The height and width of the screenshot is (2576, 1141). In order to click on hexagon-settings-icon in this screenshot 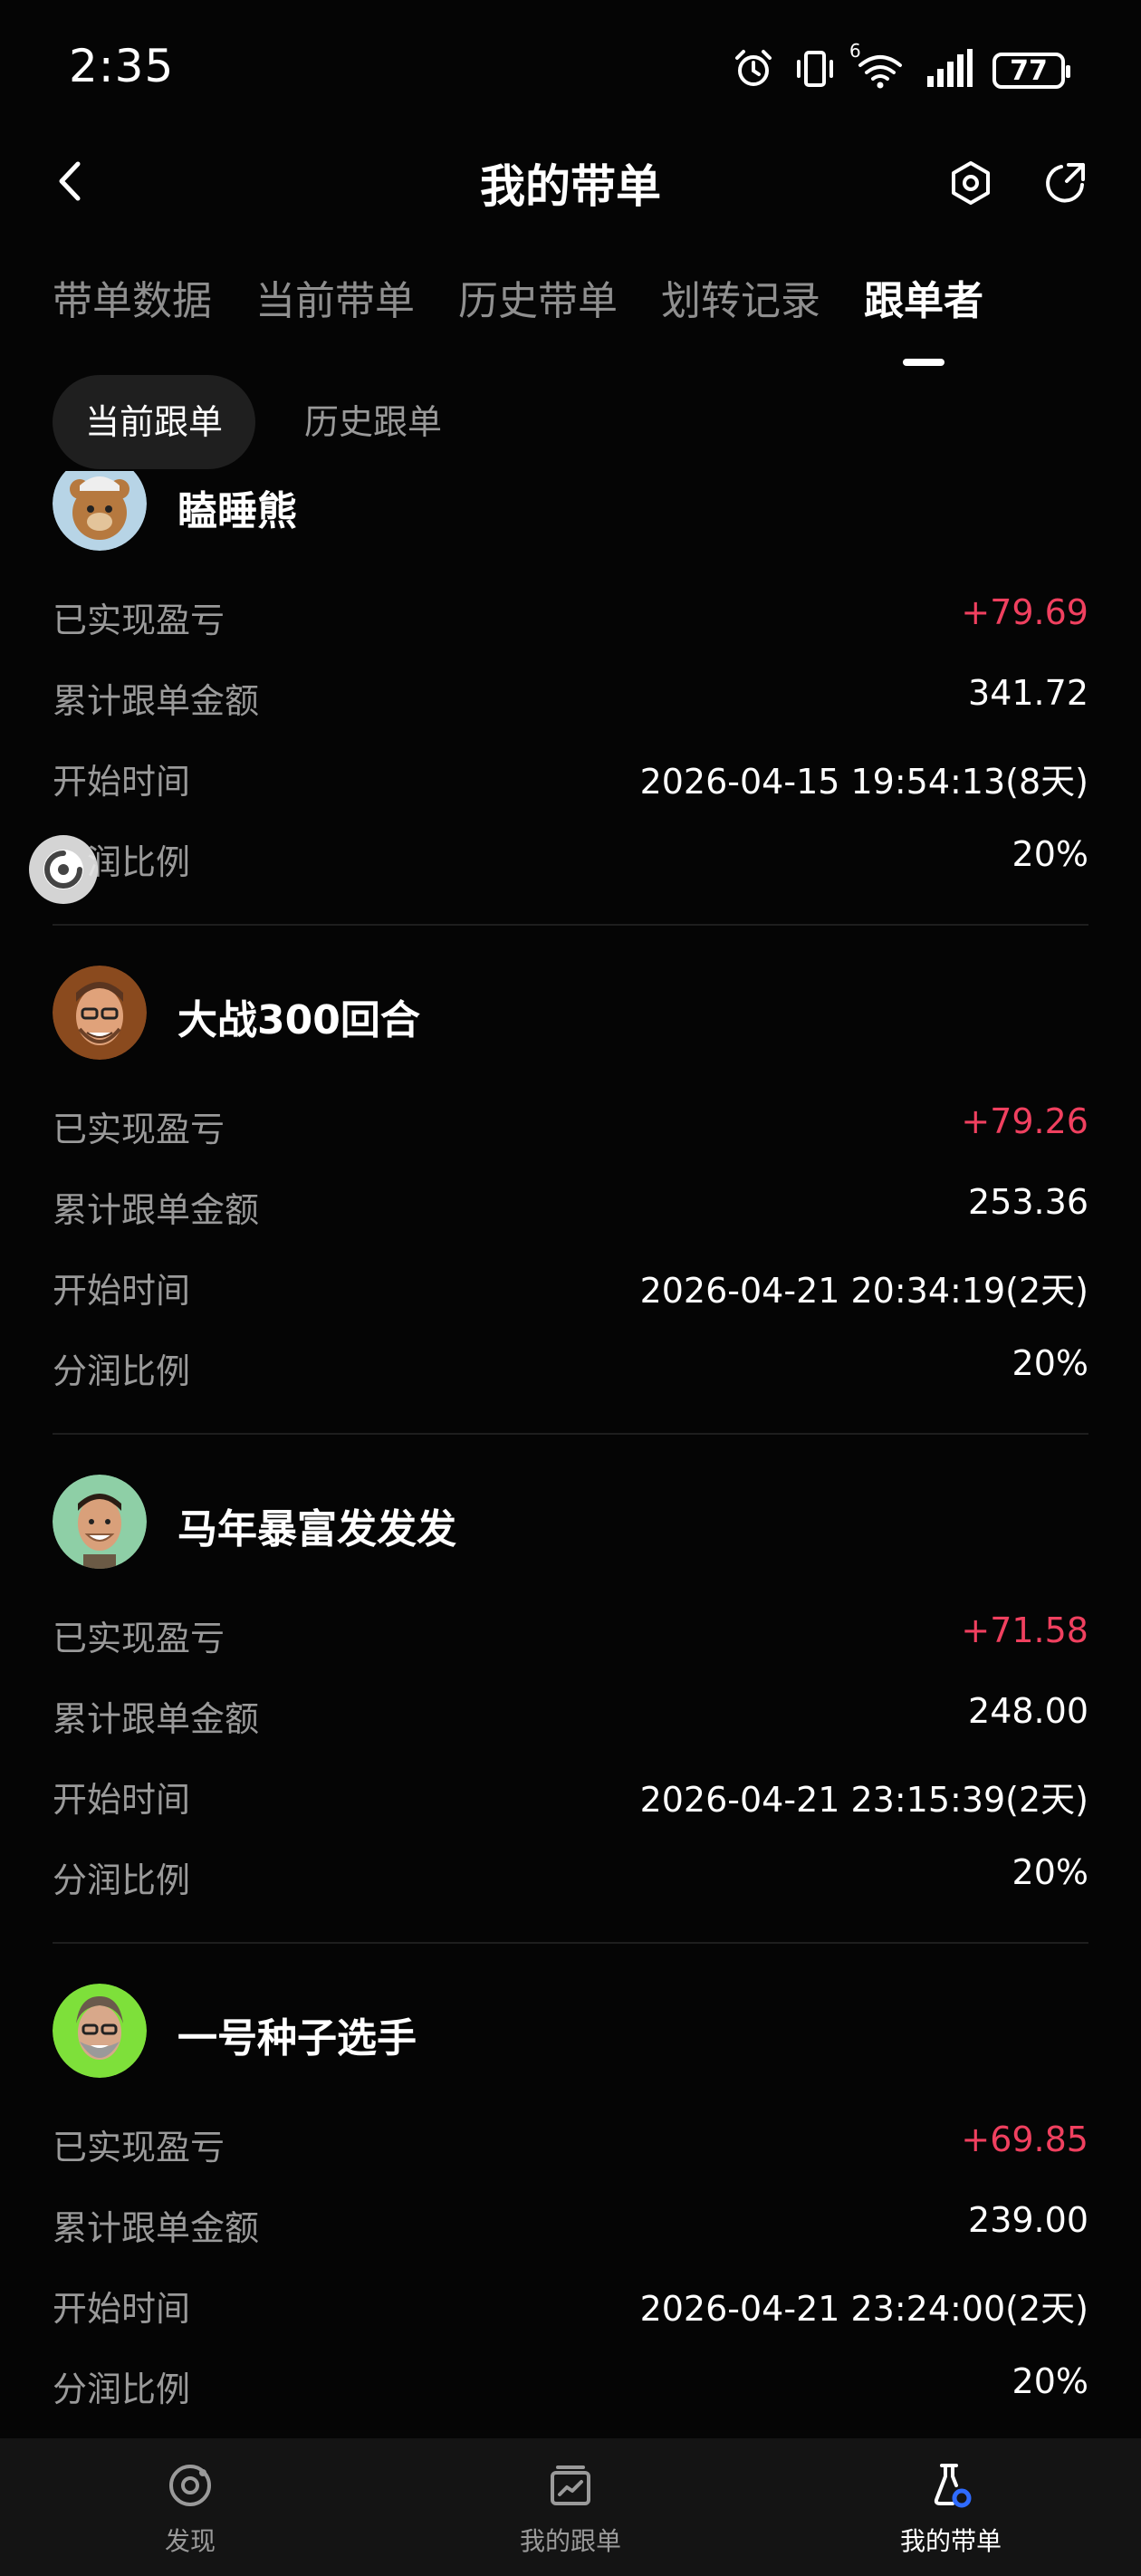, I will do `click(971, 183)`.